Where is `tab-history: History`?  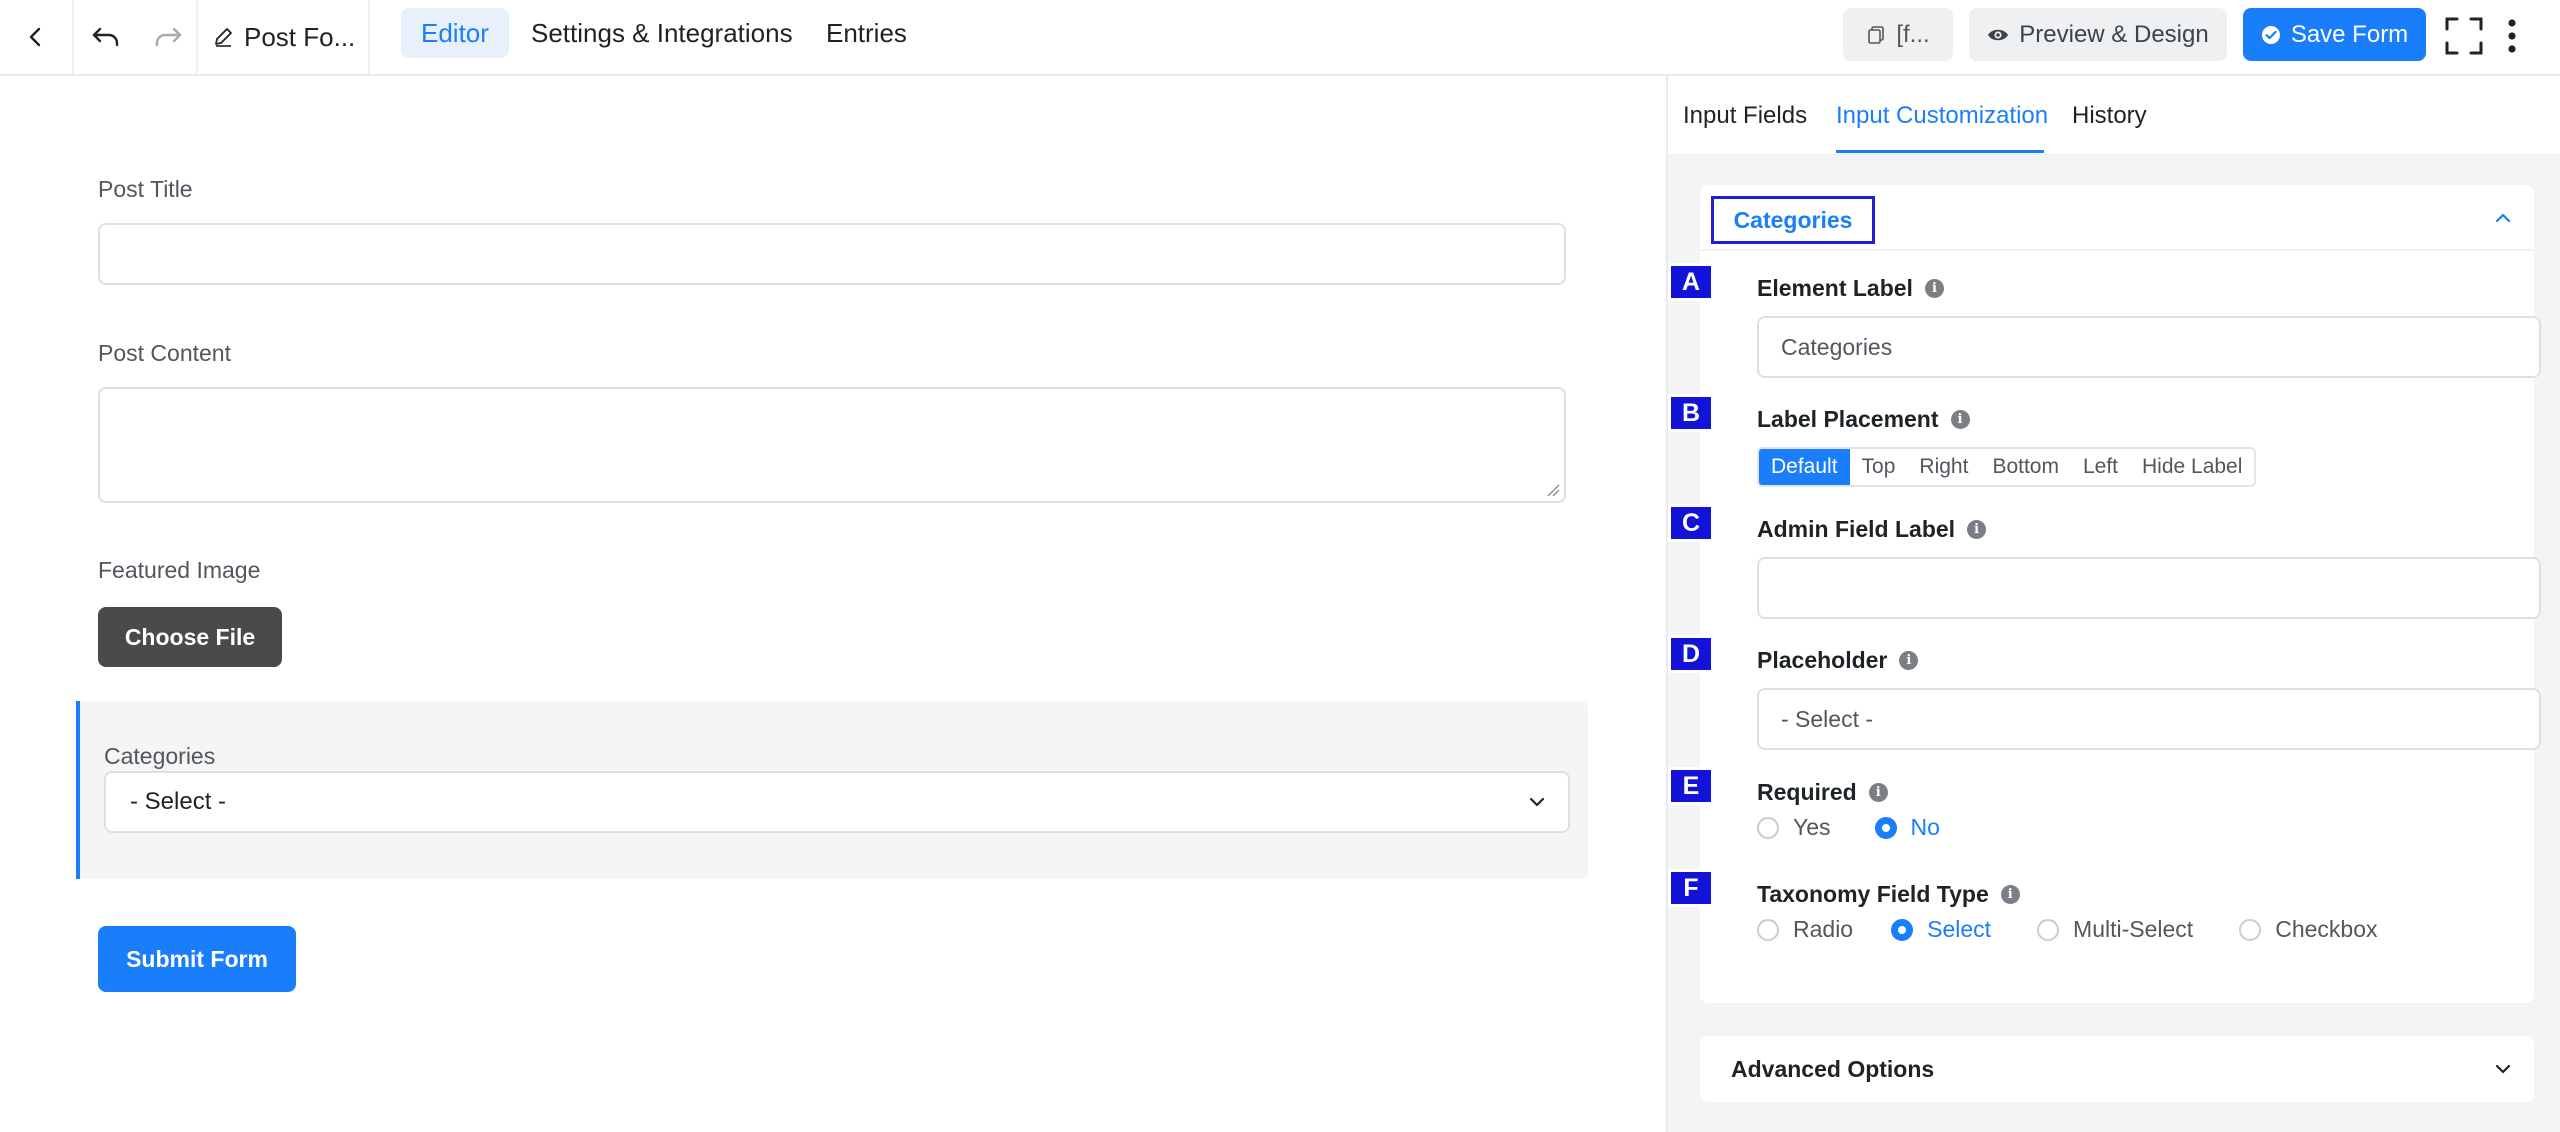 tab-history: History is located at coordinates (2109, 116).